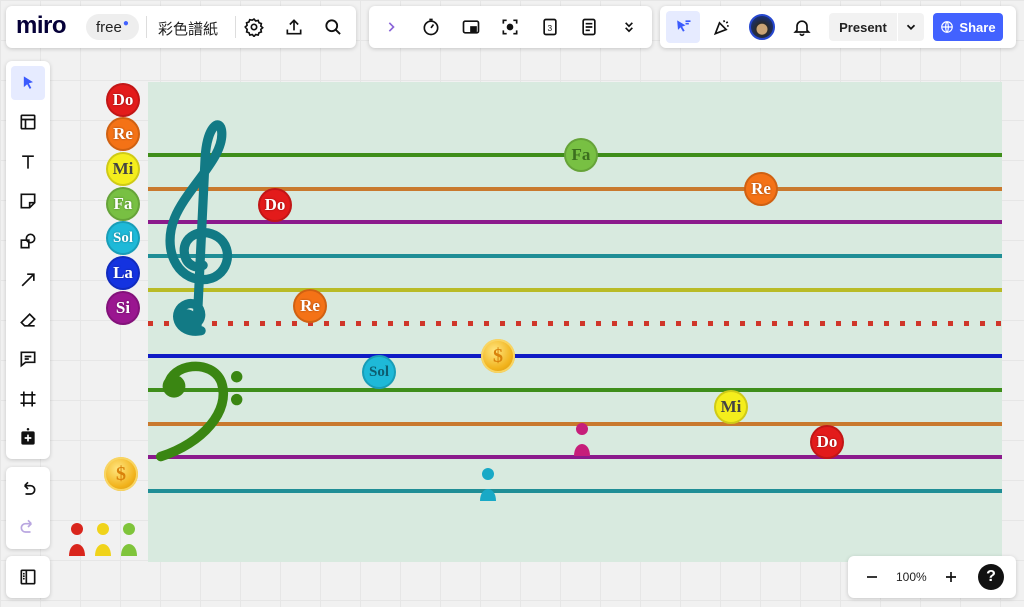 The width and height of the screenshot is (1024, 607). I want to click on staff-note-sol: Sol, so click(379, 372).